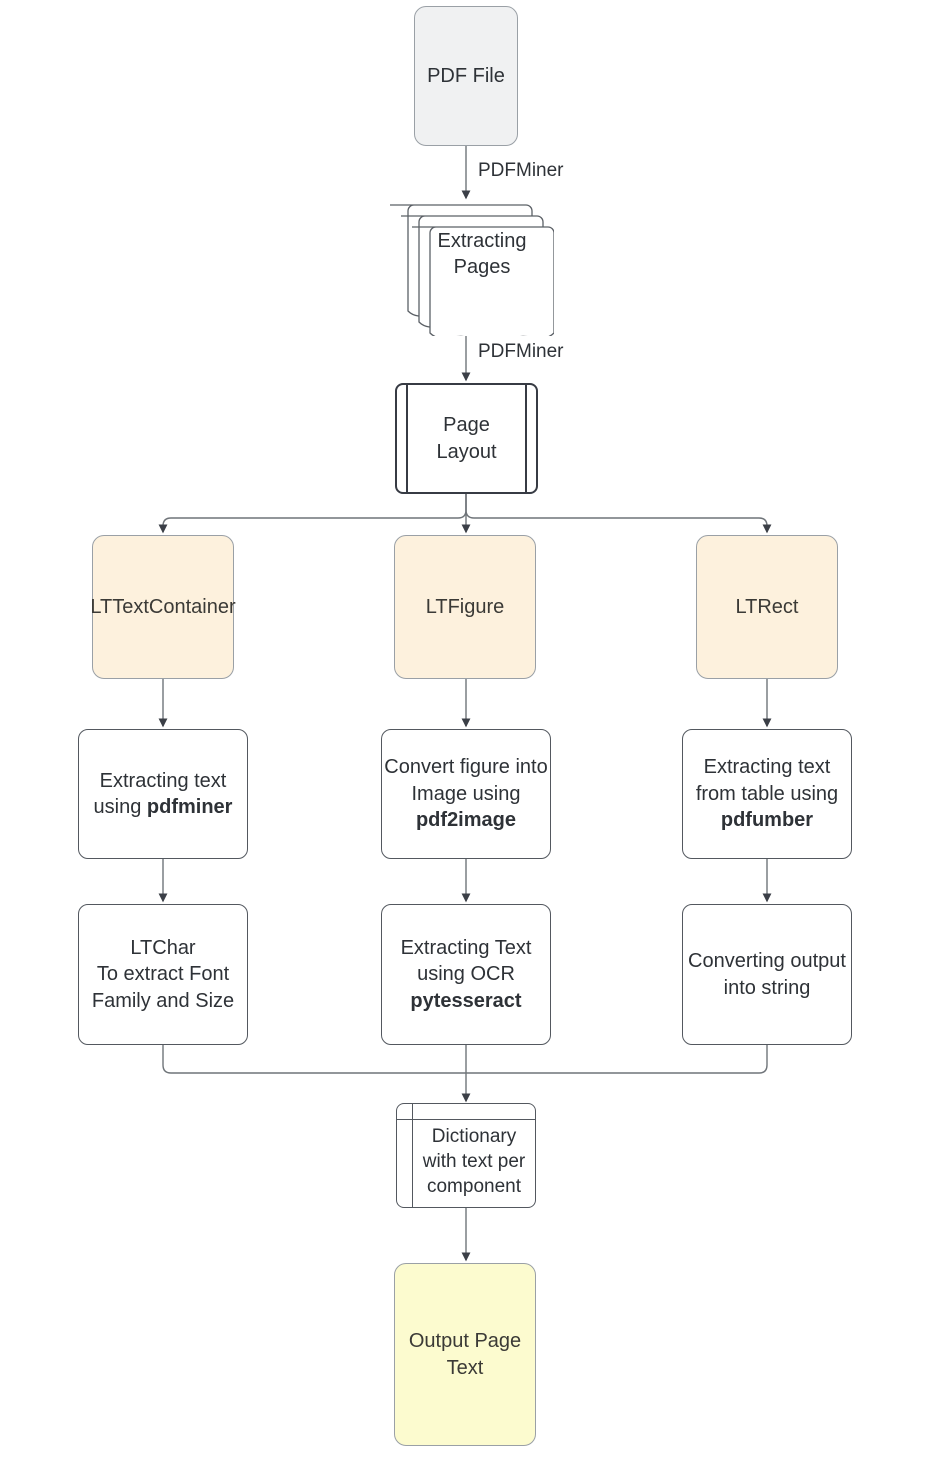 The image size is (948, 1458). I want to click on node-extracting-pages-label: Extracting Pages, so click(482, 253).